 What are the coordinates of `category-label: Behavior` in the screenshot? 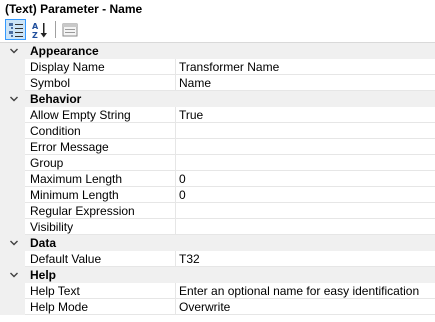 It's located at (56, 99).